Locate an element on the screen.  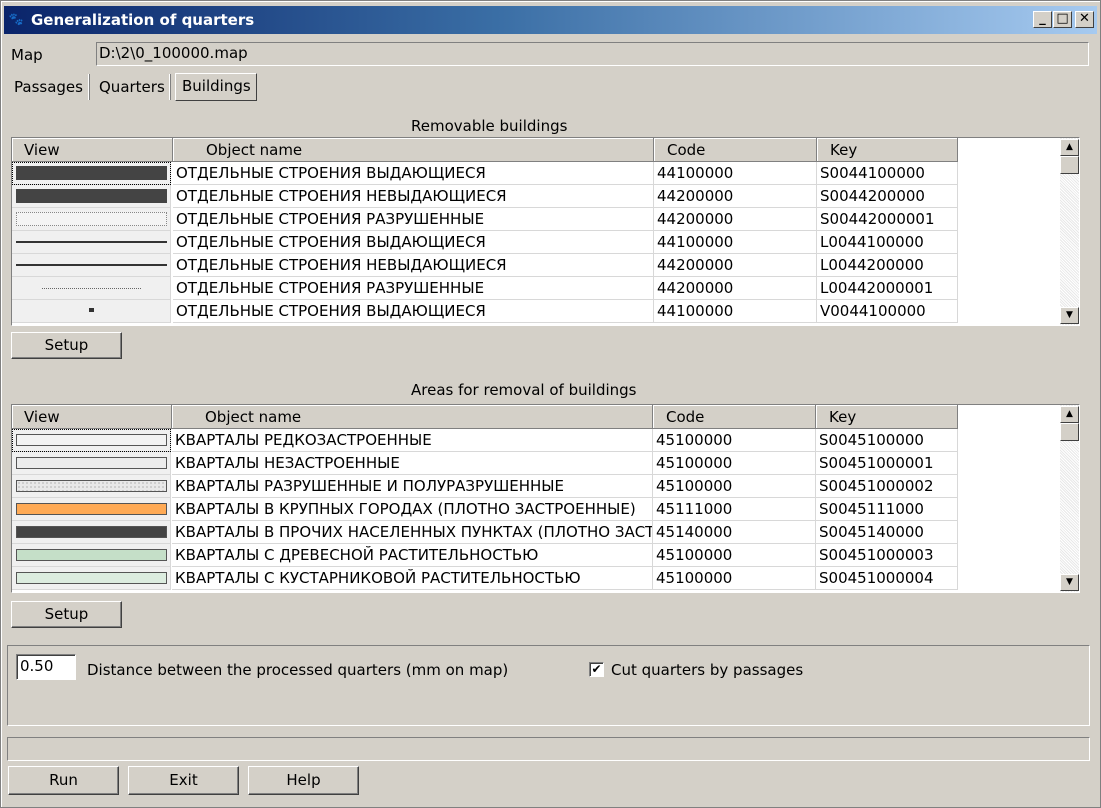
object-name-cell: КВАРТАЛЫ РАЗРУШЕННЫЕ И ПОЛУРАЗРУШЕННЫЕ is located at coordinates (412, 486).